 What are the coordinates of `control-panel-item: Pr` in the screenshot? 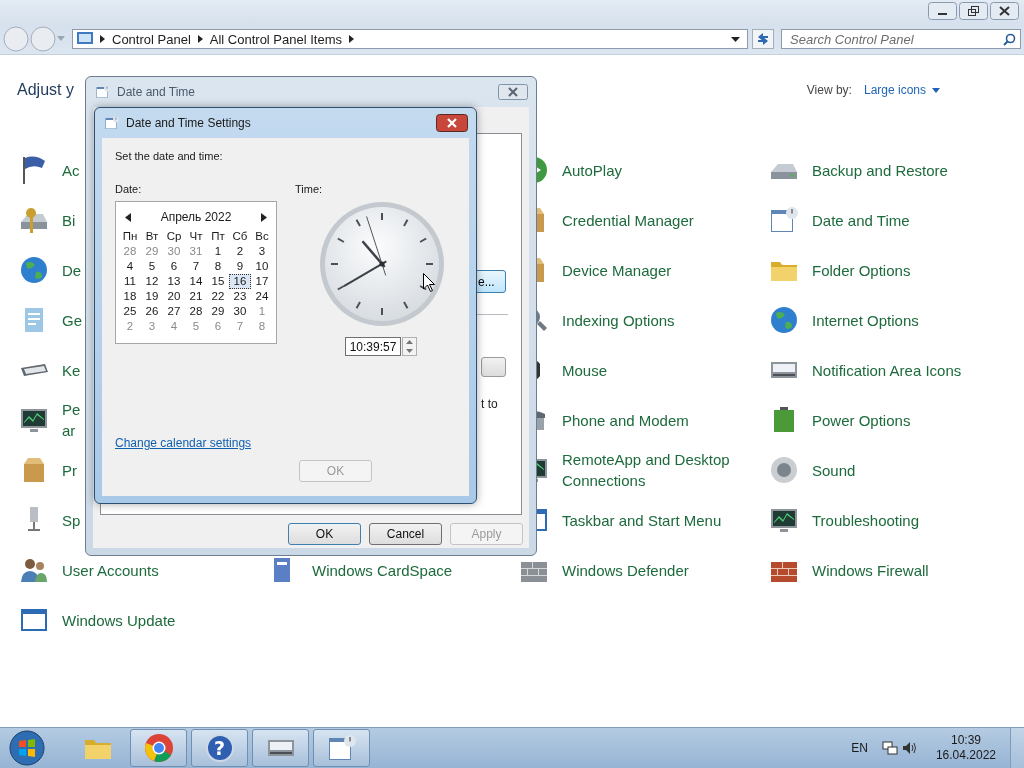 It's located at (69, 470).